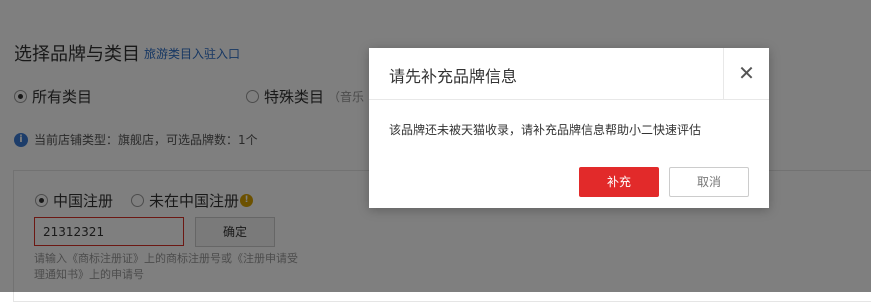  I want to click on cancel-button: 取消, so click(709, 182).